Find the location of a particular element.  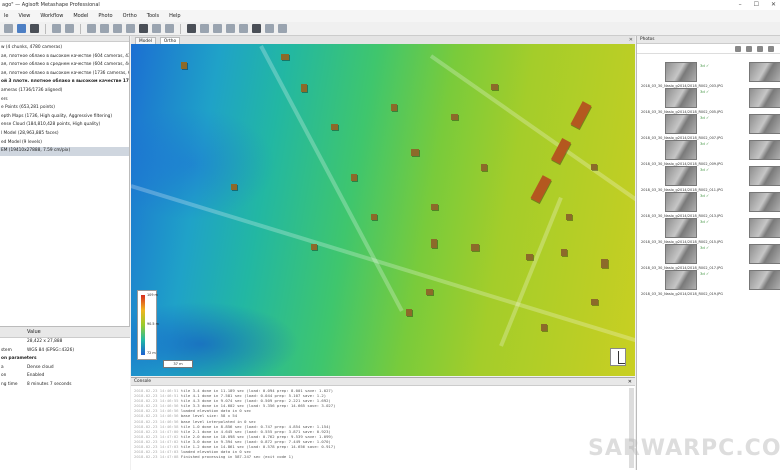

dem-view-icon is located at coordinates (256, 28).